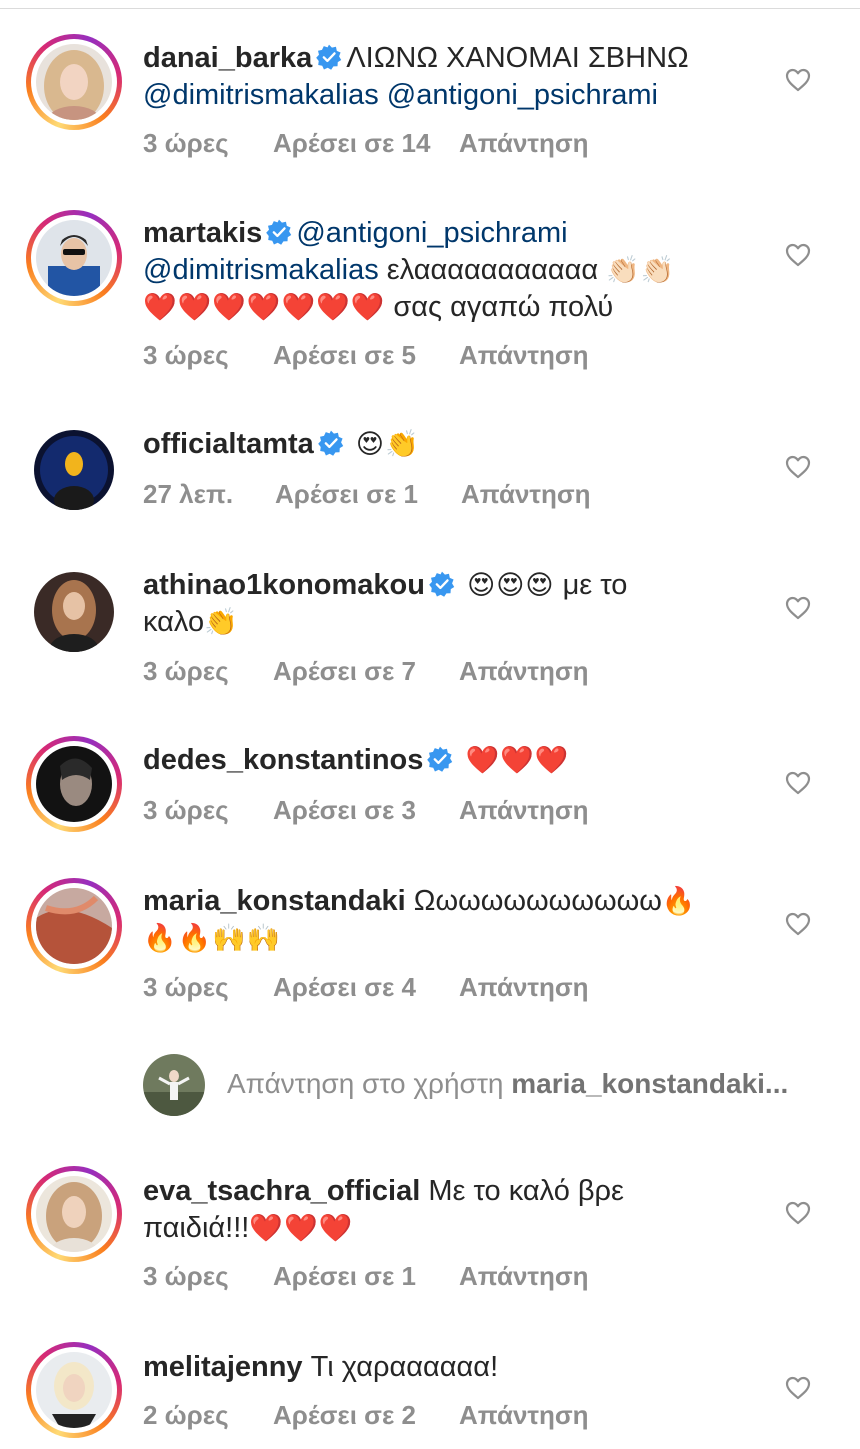  Describe the element at coordinates (511, 585) in the screenshot. I see `comment-emoji: 😍😍😍` at that location.